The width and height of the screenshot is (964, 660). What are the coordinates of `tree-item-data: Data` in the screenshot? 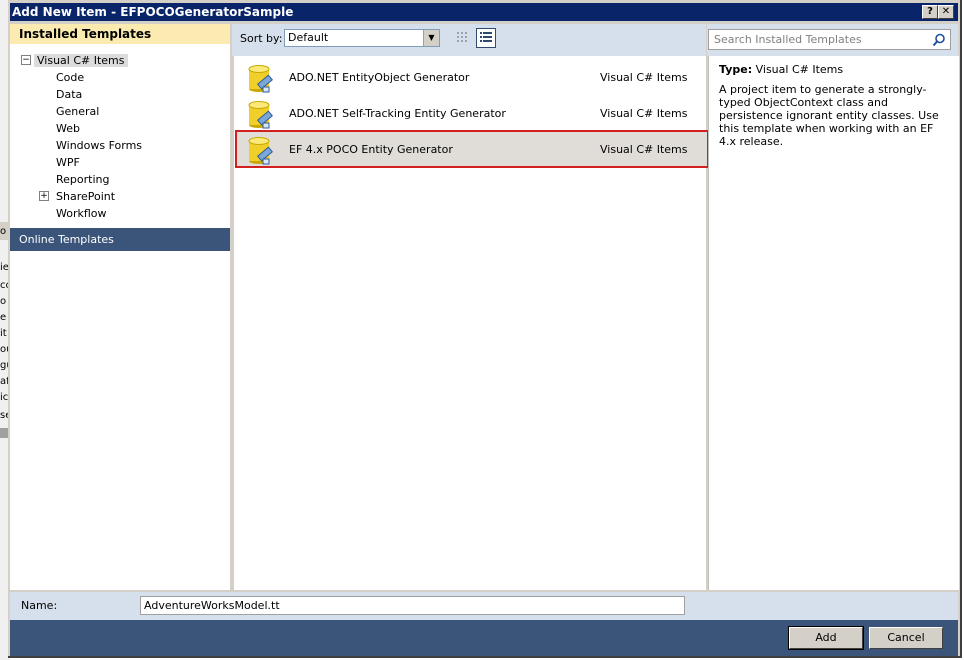 It's located at (69, 95).